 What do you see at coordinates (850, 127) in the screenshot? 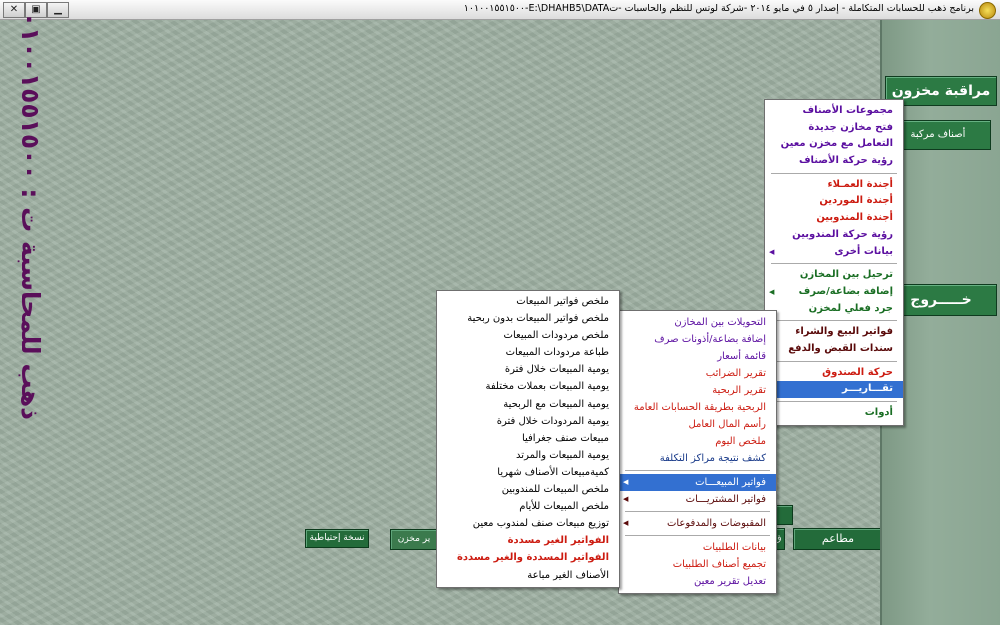
I see `main-menu-item-label: فتح مخازن جديدة` at bounding box center [850, 127].